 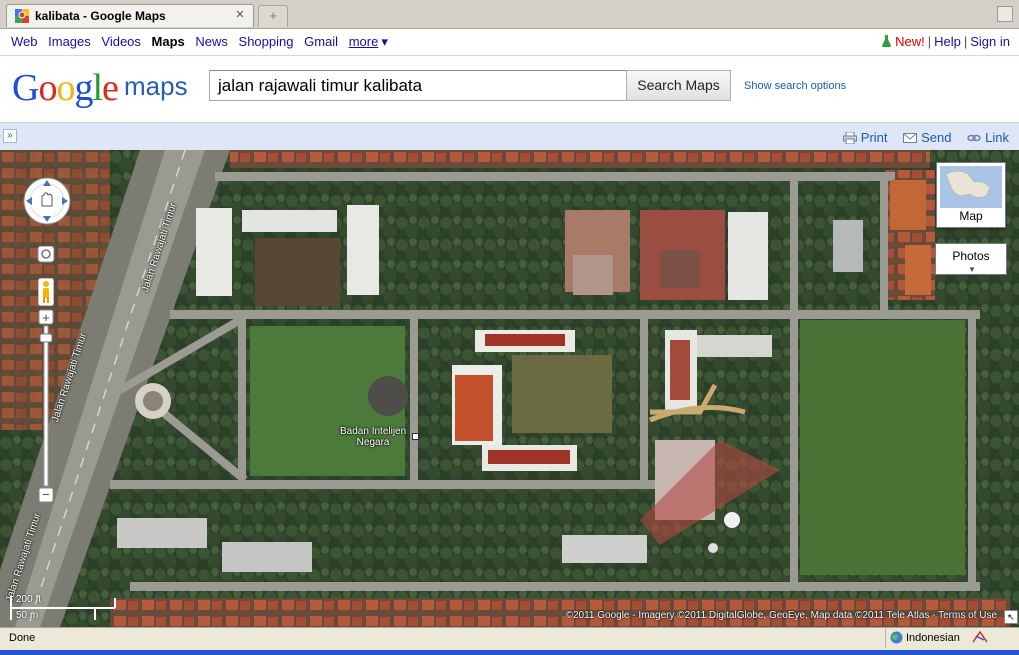 I want to click on search-input: jalan rajawali timur kalibata, so click(x=418, y=85).